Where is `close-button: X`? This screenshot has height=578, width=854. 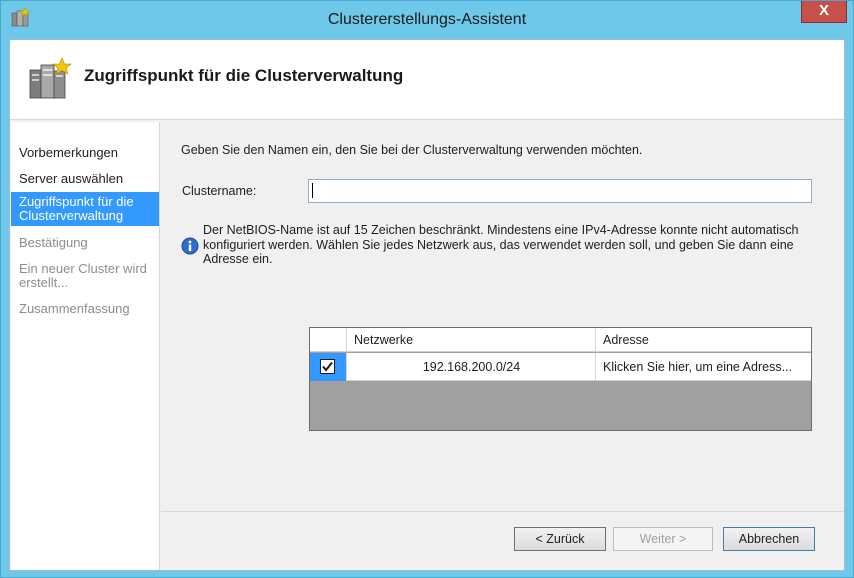 close-button: X is located at coordinates (824, 12).